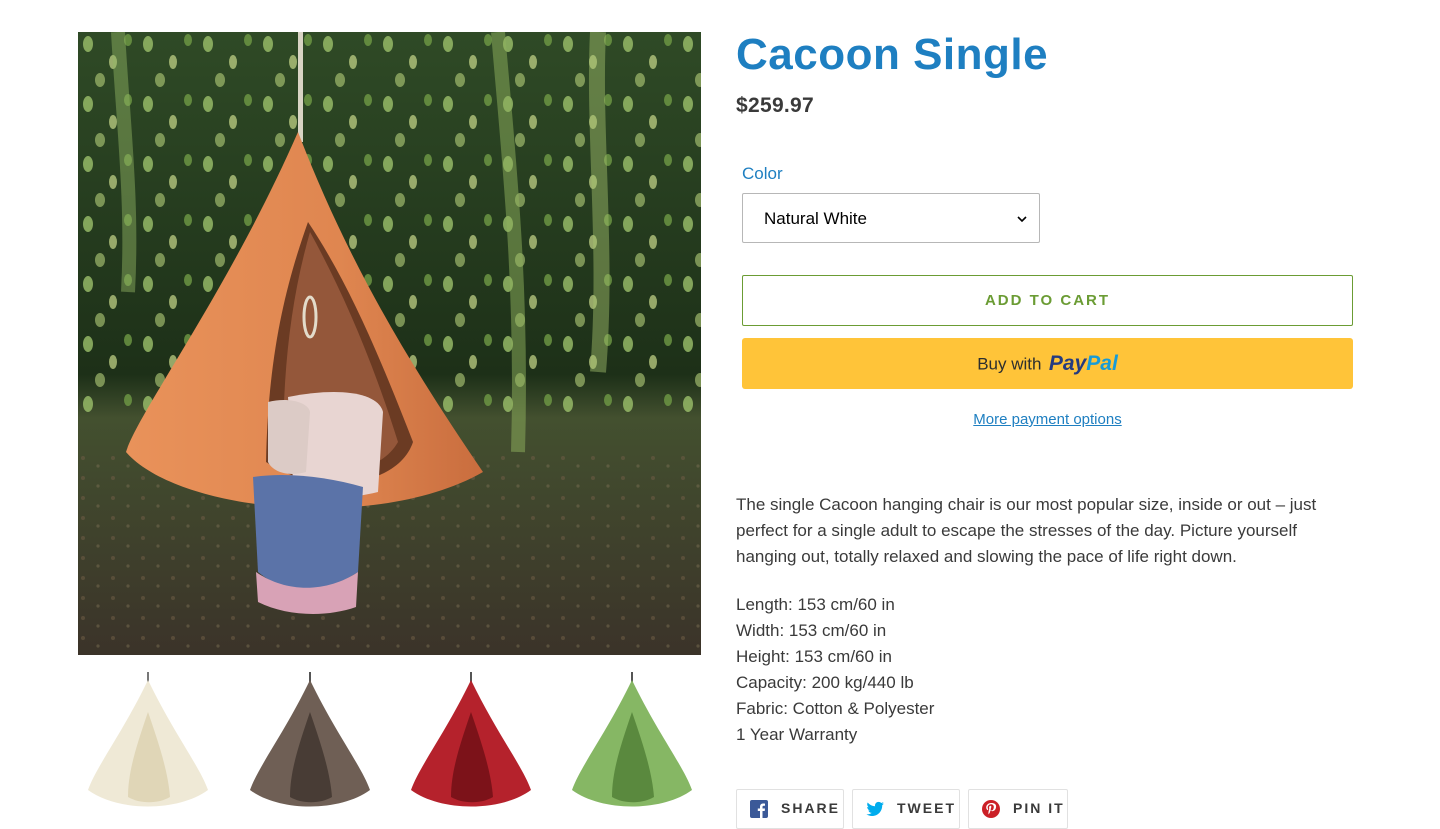 The width and height of the screenshot is (1440, 829). I want to click on thumbnail-brown, so click(310, 740).